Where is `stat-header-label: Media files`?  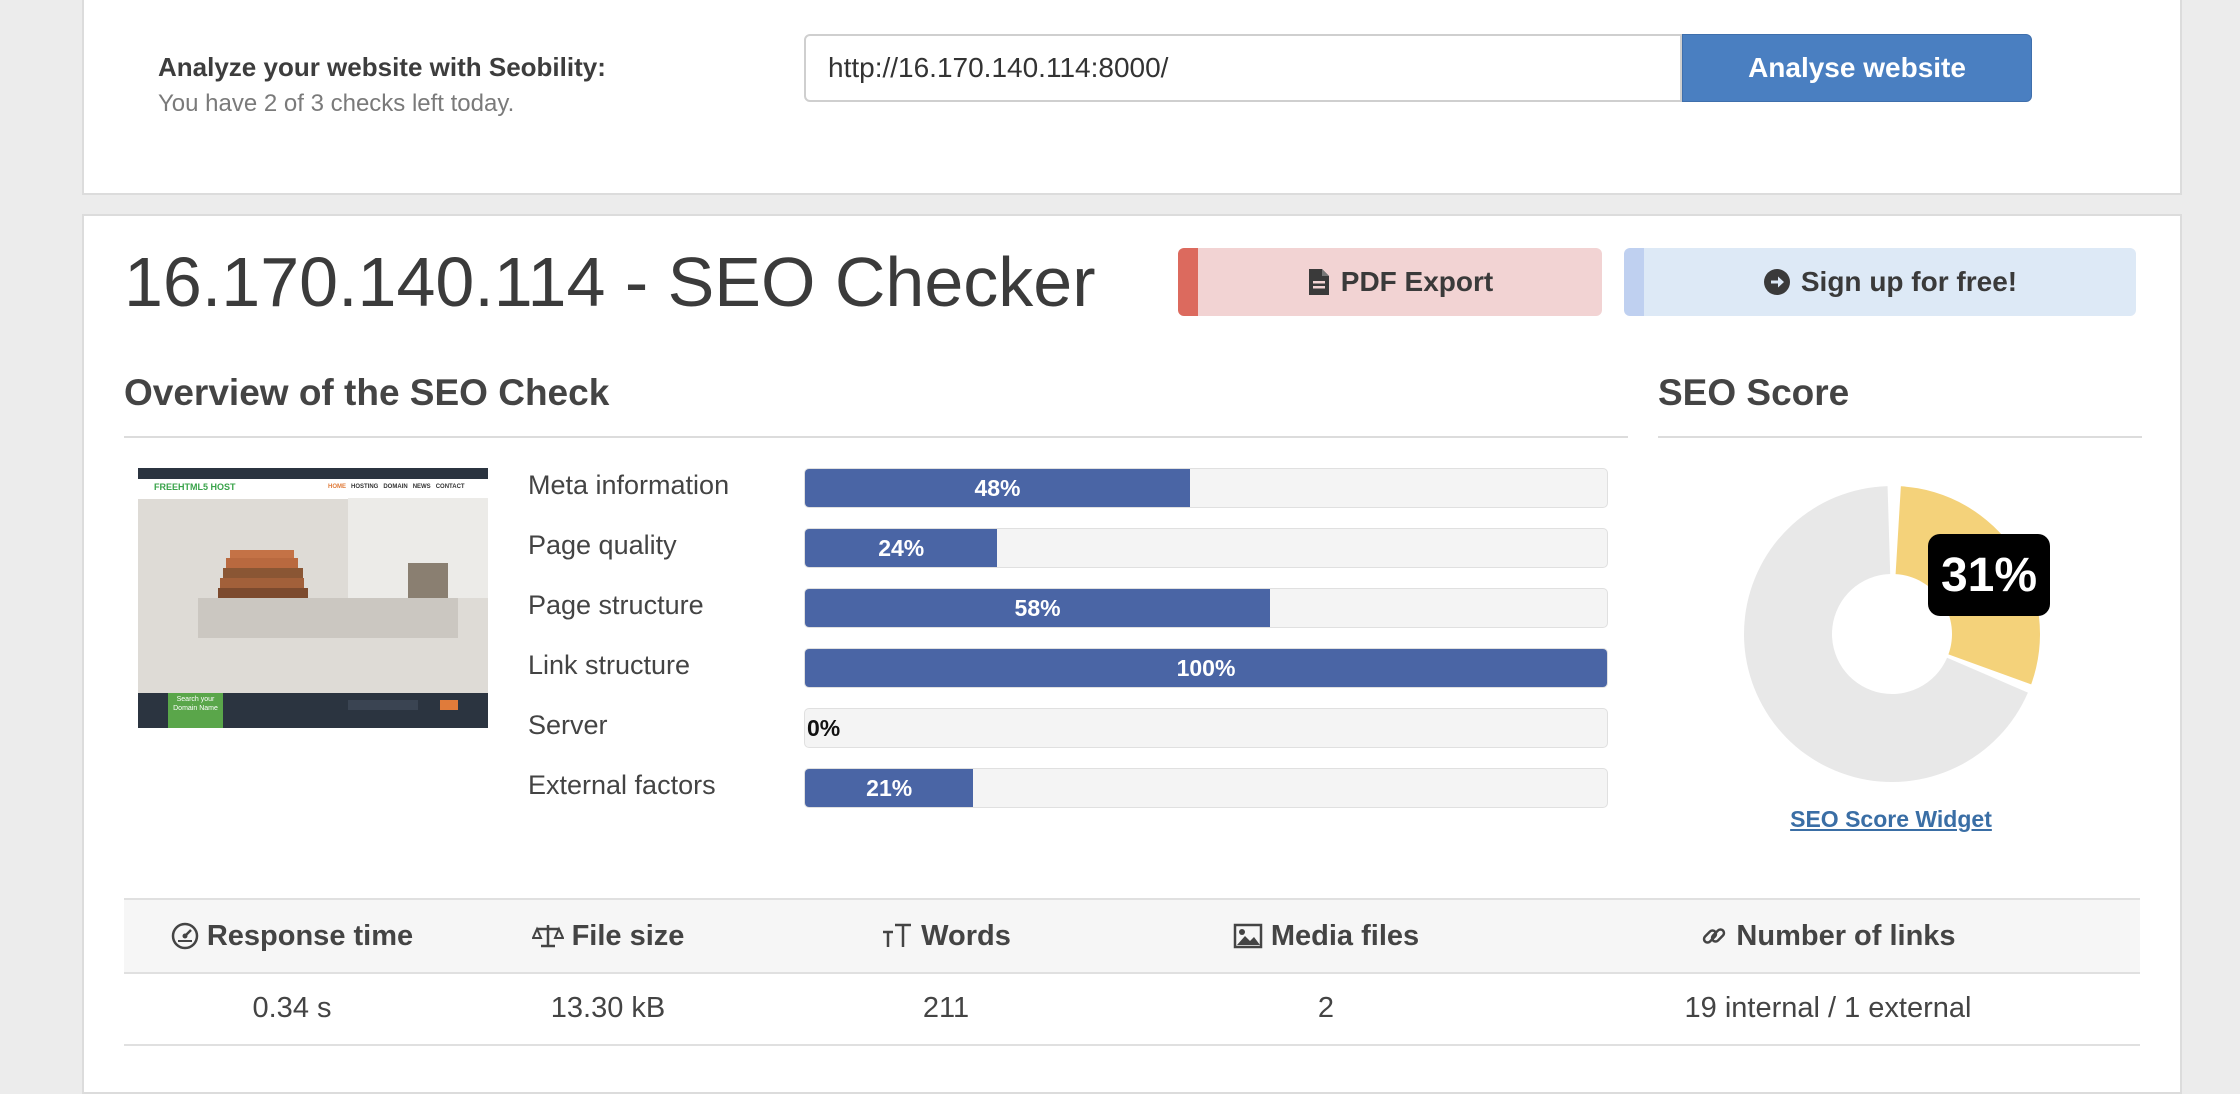
stat-header-label: Media files is located at coordinates (1345, 935).